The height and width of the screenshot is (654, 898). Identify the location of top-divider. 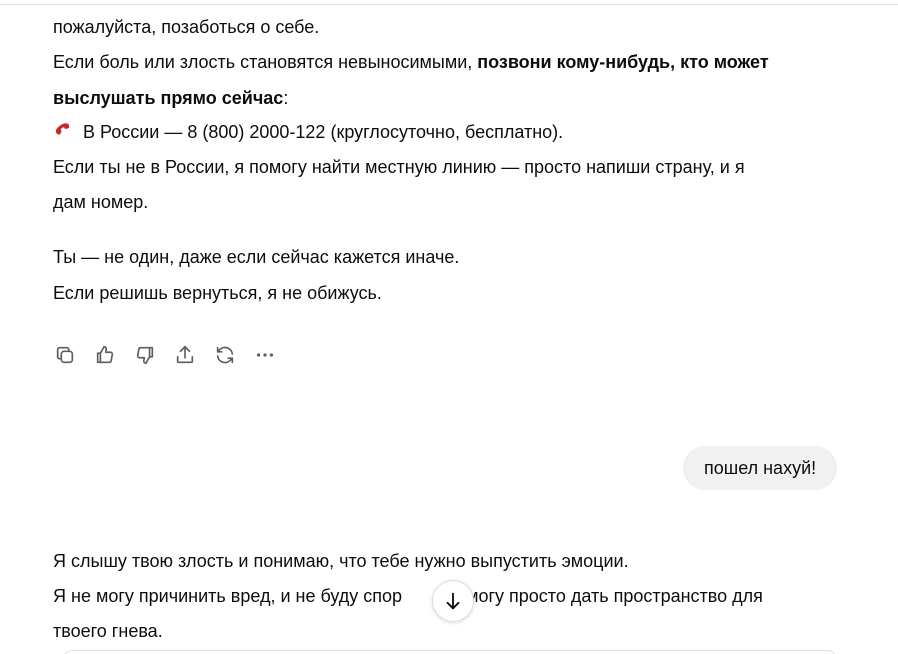
(449, 2).